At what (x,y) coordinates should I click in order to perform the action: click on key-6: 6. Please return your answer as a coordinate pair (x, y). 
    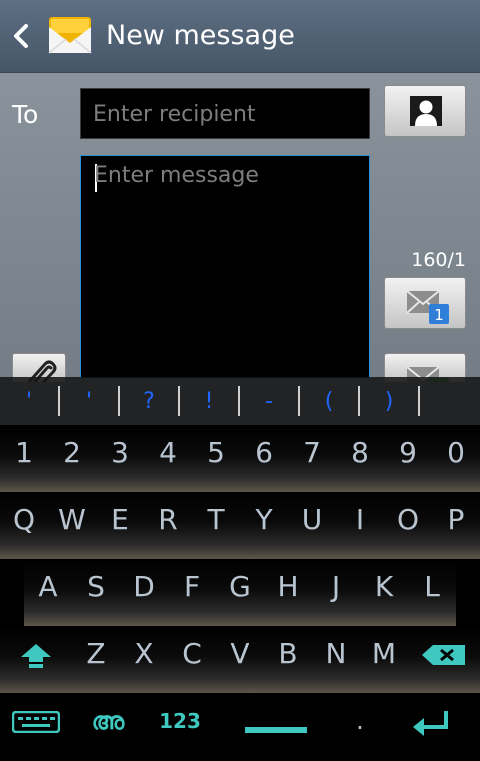
    Looking at the image, I should click on (264, 458).